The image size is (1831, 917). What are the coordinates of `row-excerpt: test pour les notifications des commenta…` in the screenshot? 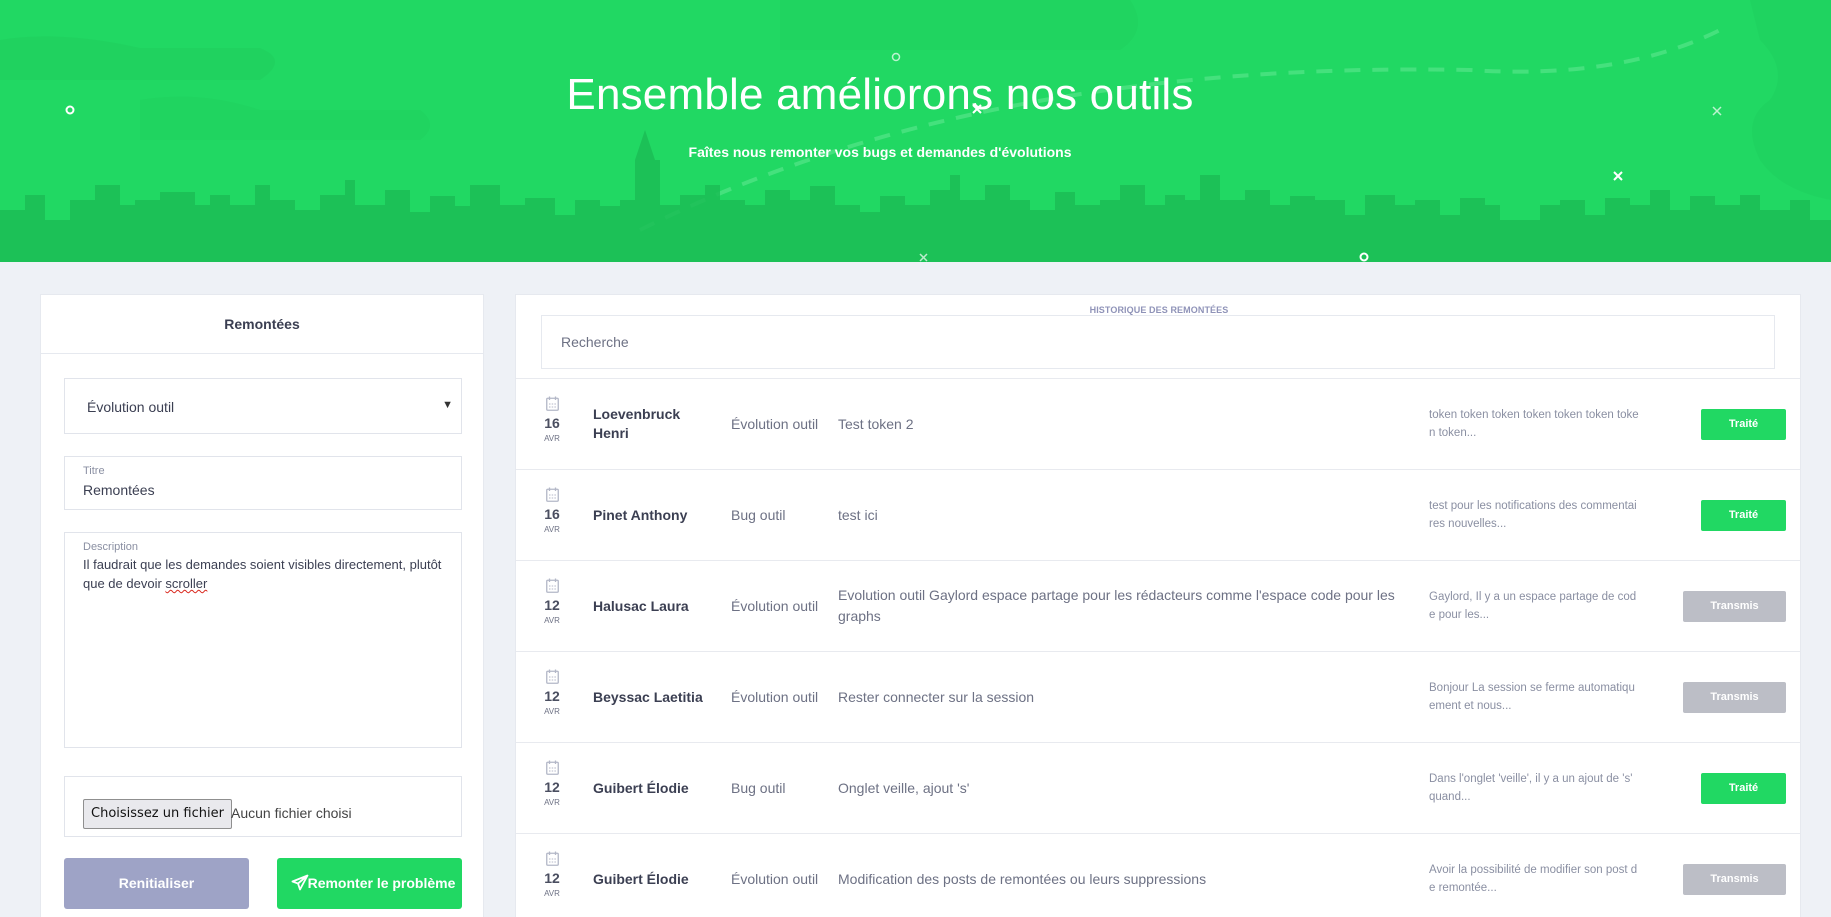 It's located at (1533, 515).